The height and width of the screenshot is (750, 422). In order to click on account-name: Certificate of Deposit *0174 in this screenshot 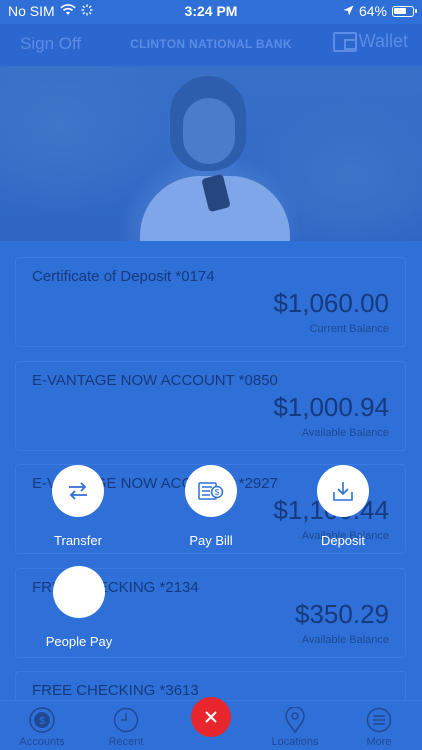, I will do `click(123, 276)`.